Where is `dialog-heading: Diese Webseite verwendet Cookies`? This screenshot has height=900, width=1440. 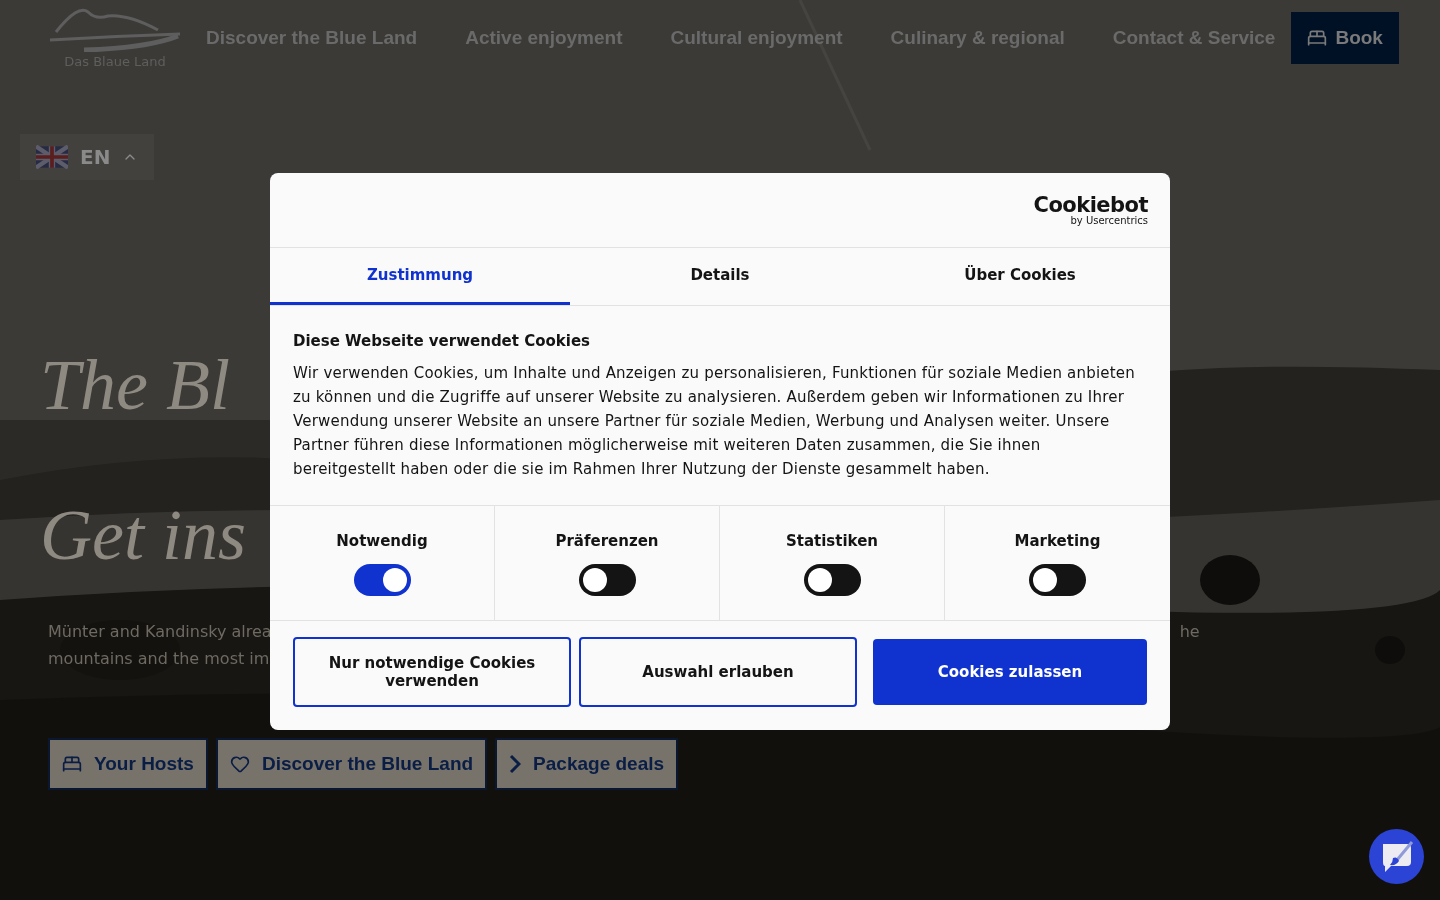 dialog-heading: Diese Webseite verwendet Cookies is located at coordinates (442, 341).